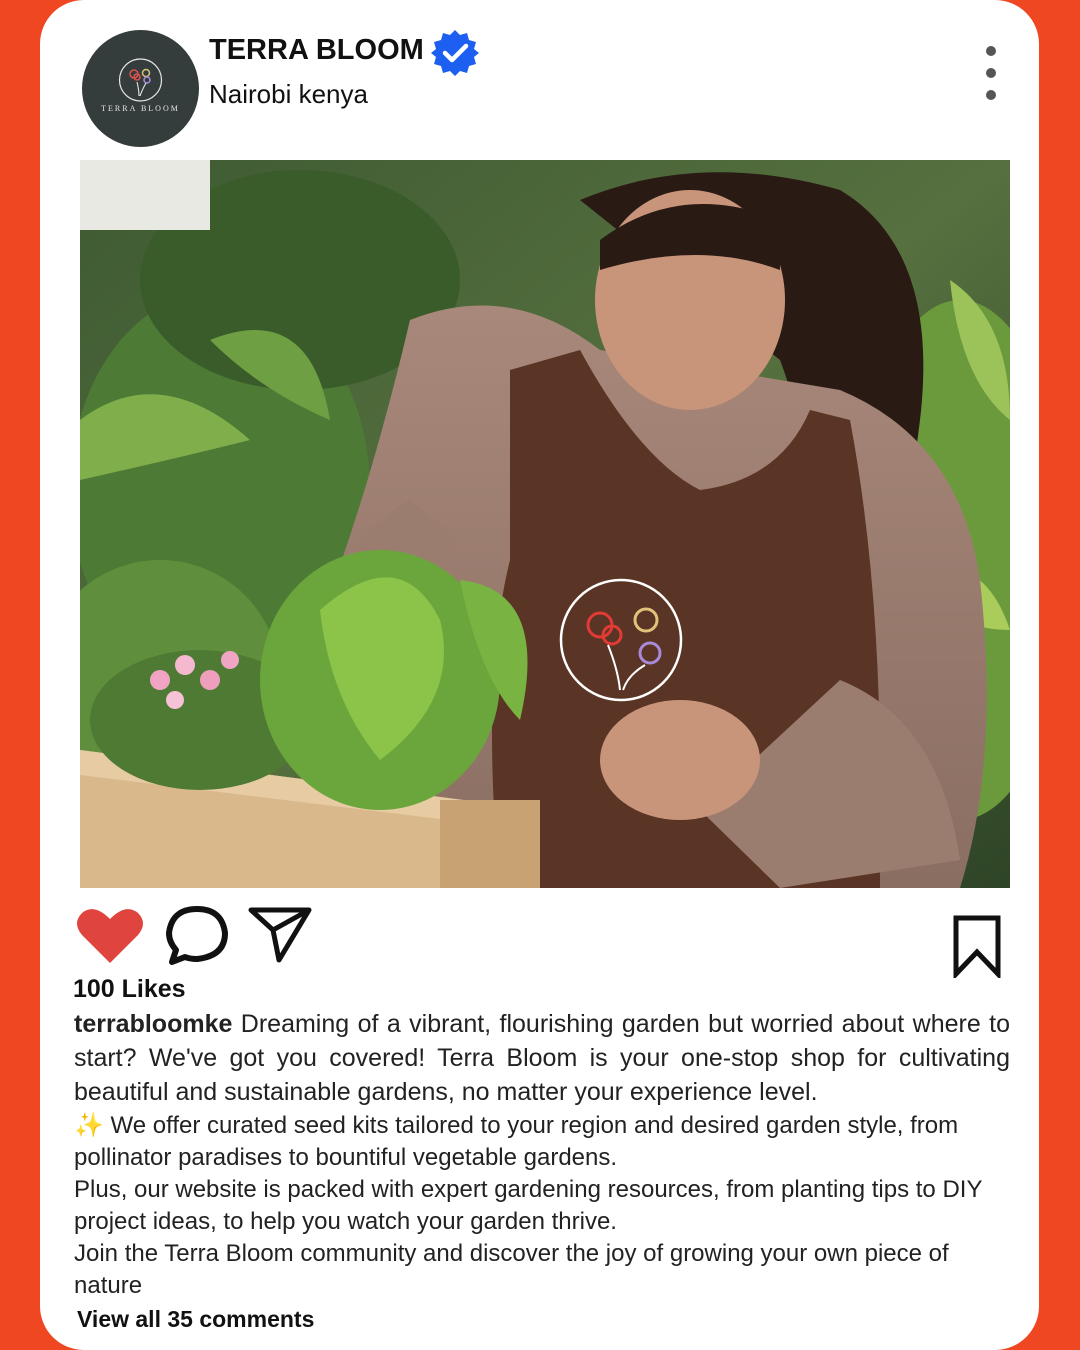 The height and width of the screenshot is (1350, 1080). Describe the element at coordinates (991, 73) in the screenshot. I see `more-vertical-icon` at that location.